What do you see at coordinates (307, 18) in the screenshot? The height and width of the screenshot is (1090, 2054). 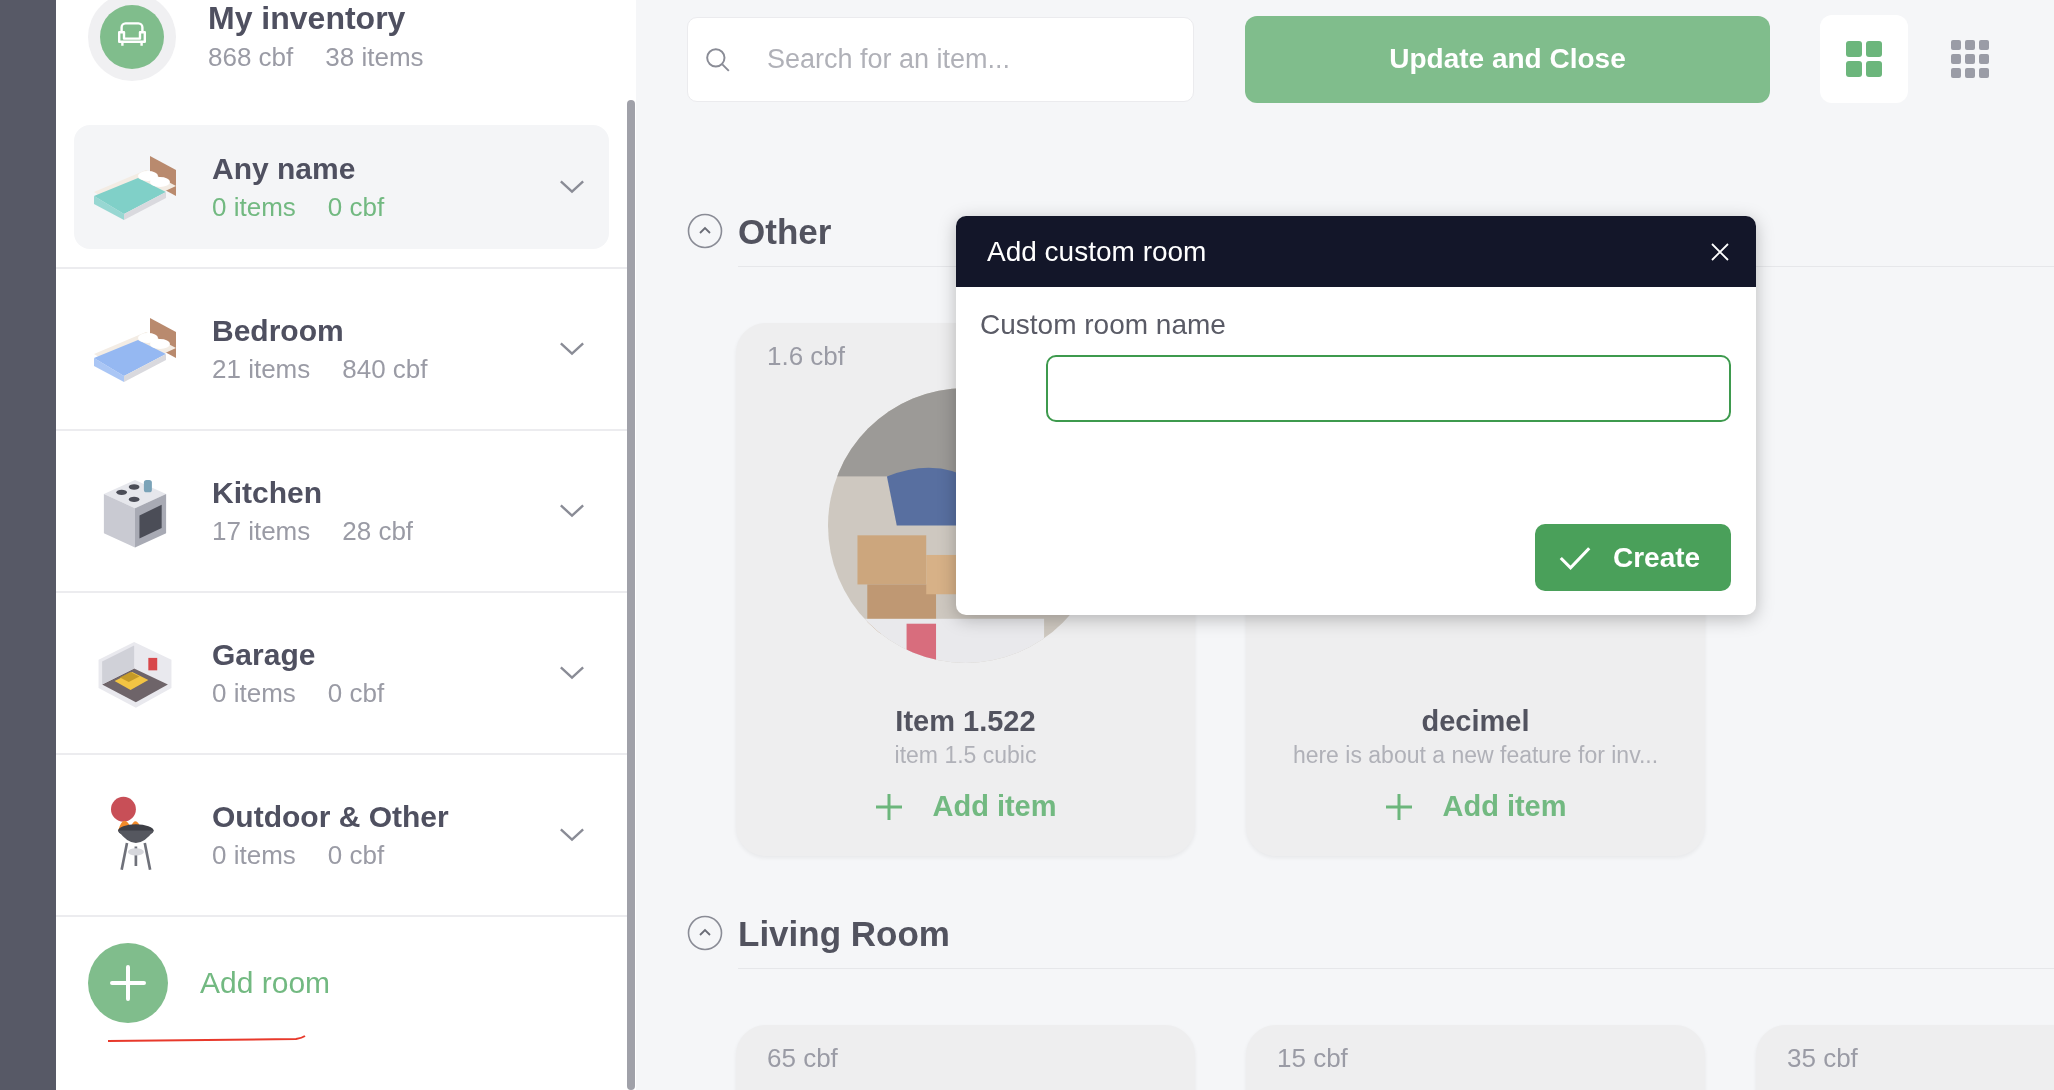 I see `inventory-title: My inventory` at bounding box center [307, 18].